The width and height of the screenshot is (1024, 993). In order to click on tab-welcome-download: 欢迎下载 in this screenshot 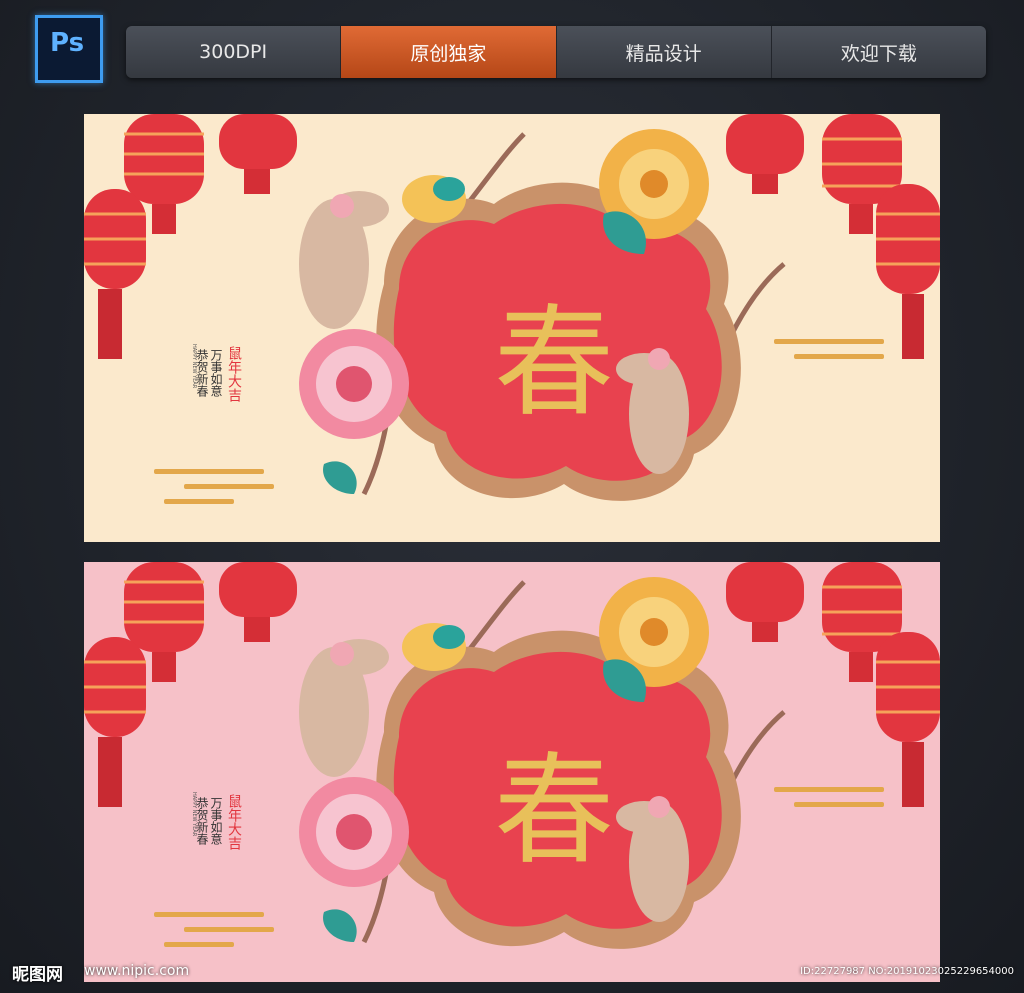, I will do `click(879, 52)`.